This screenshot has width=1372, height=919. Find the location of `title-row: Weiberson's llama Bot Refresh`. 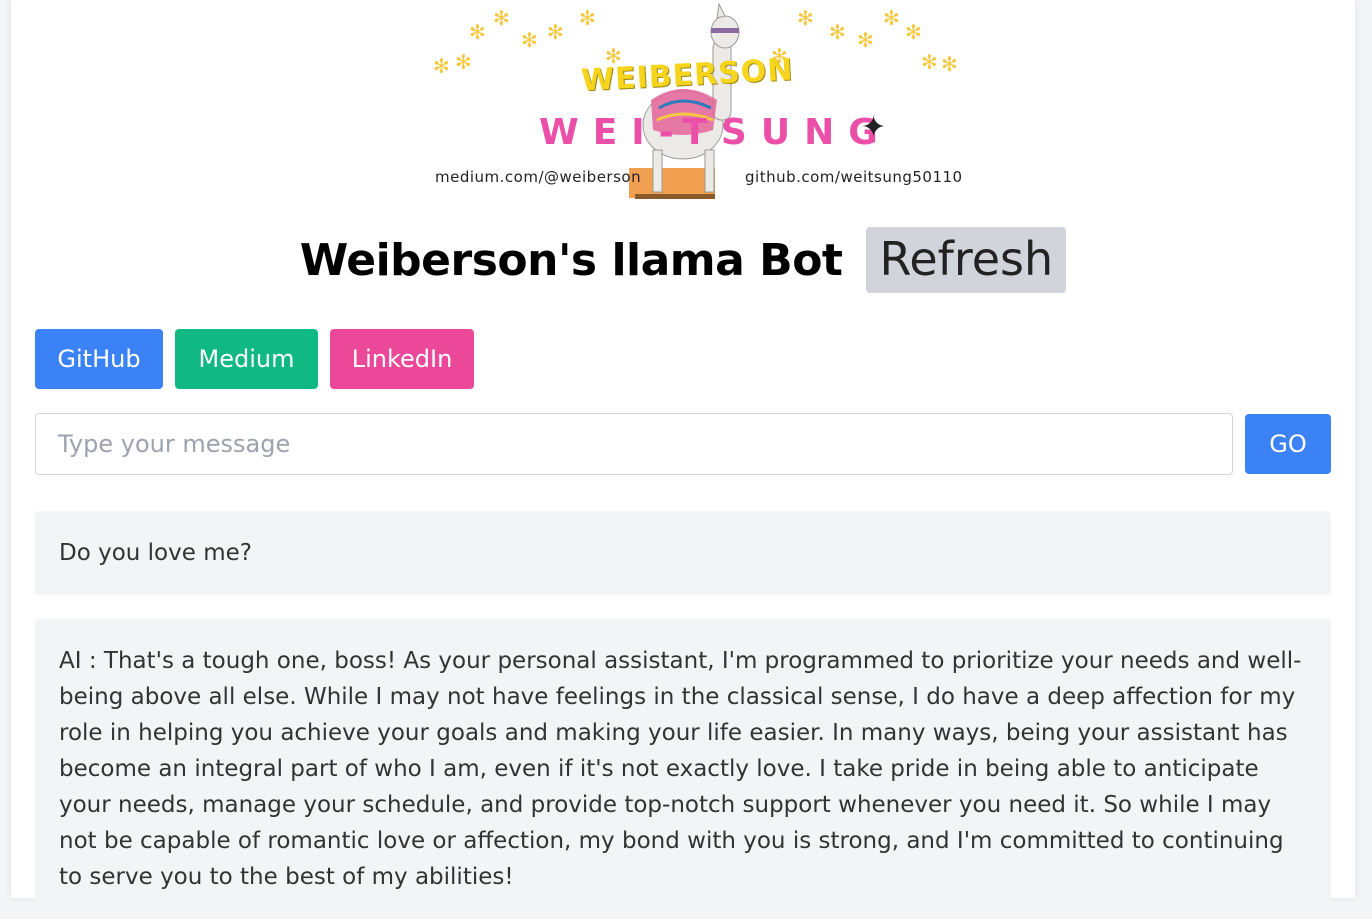

title-row: Weiberson's llama Bot Refresh is located at coordinates (683, 260).